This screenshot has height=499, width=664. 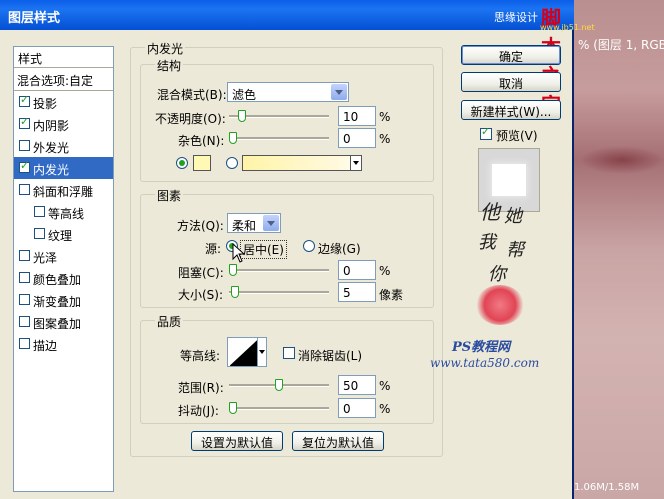 I want to click on style-item: 内阴影, so click(x=63, y=124).